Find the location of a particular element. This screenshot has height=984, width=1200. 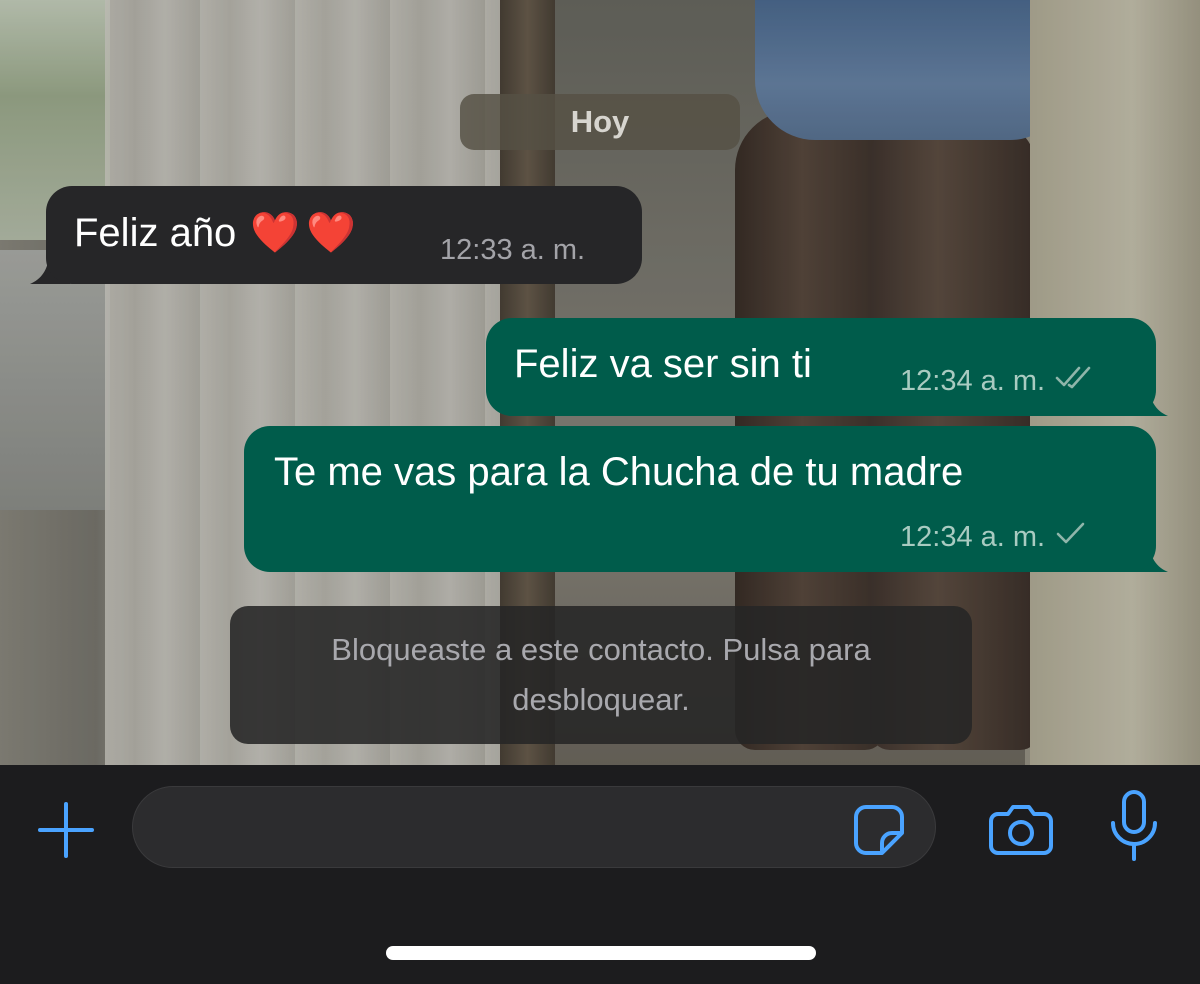

message-text: Feliz va ser sin ti is located at coordinates (663, 364).